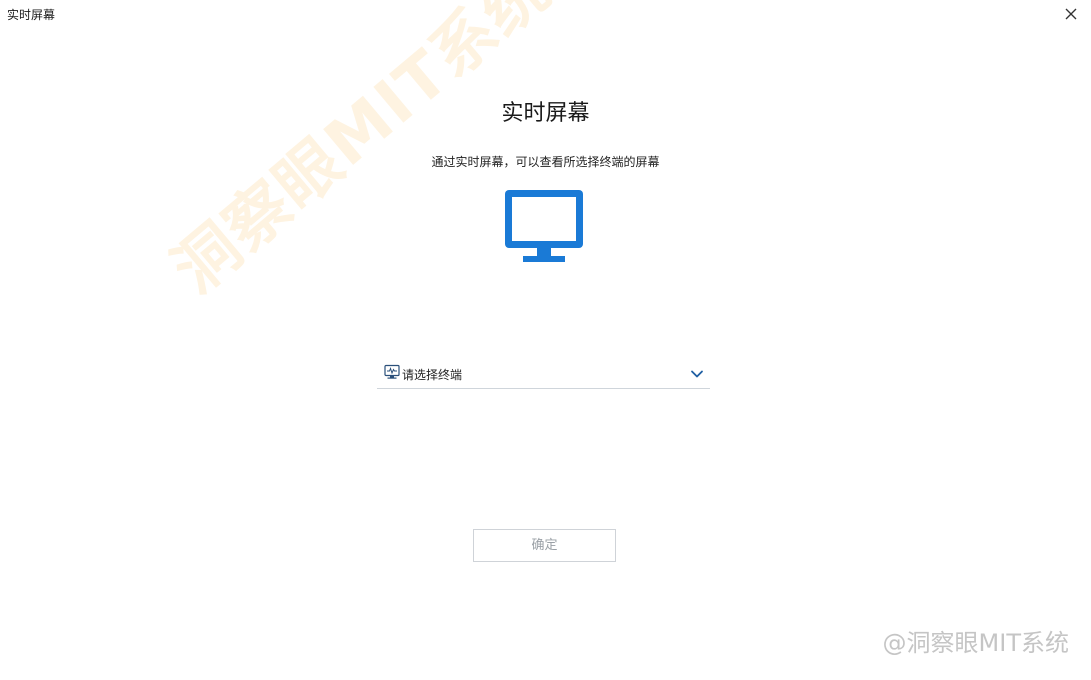 Image resolution: width=1091 pixels, height=680 pixels. What do you see at coordinates (697, 374) in the screenshot?
I see `chevron-down-icon` at bounding box center [697, 374].